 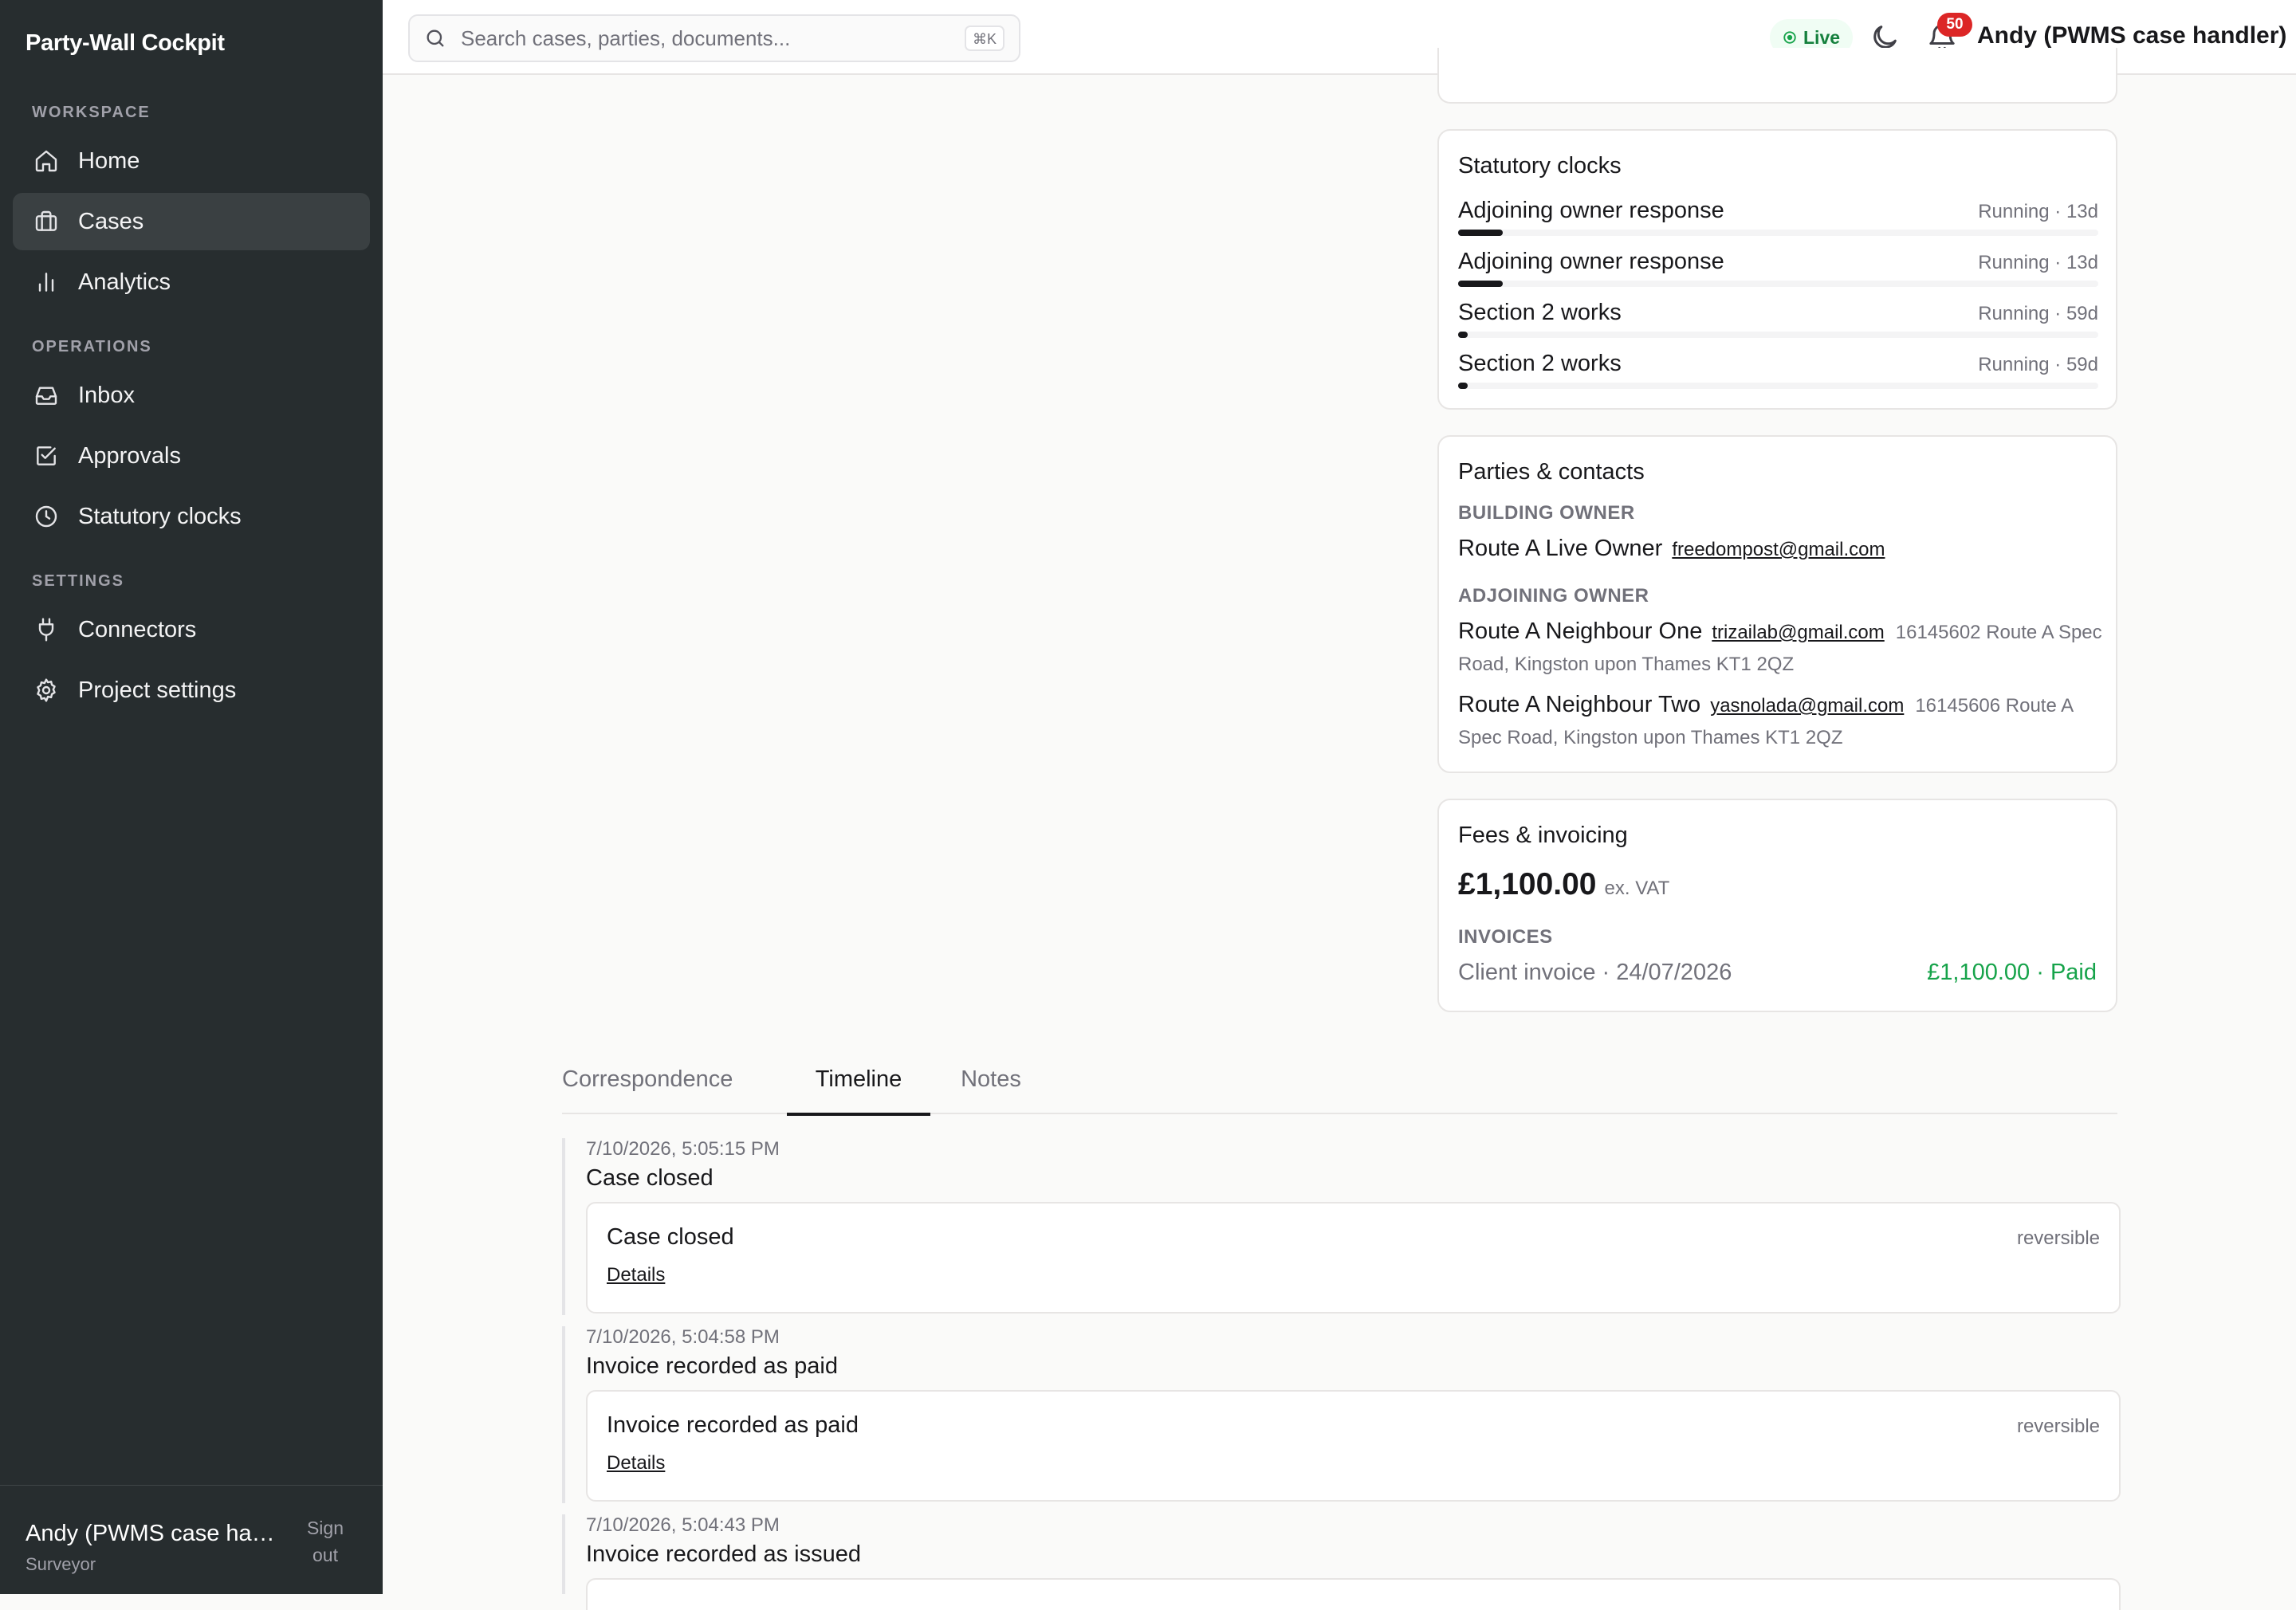 What do you see at coordinates (1637, 888) in the screenshot?
I see `fee-vat-note: ex. VAT` at bounding box center [1637, 888].